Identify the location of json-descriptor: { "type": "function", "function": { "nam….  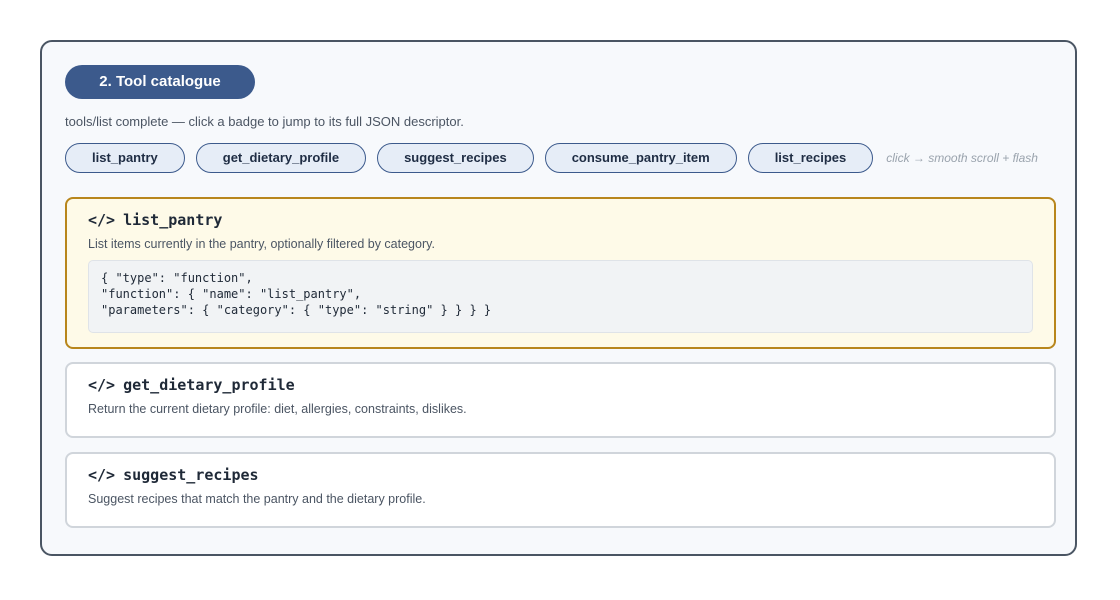
(560, 296).